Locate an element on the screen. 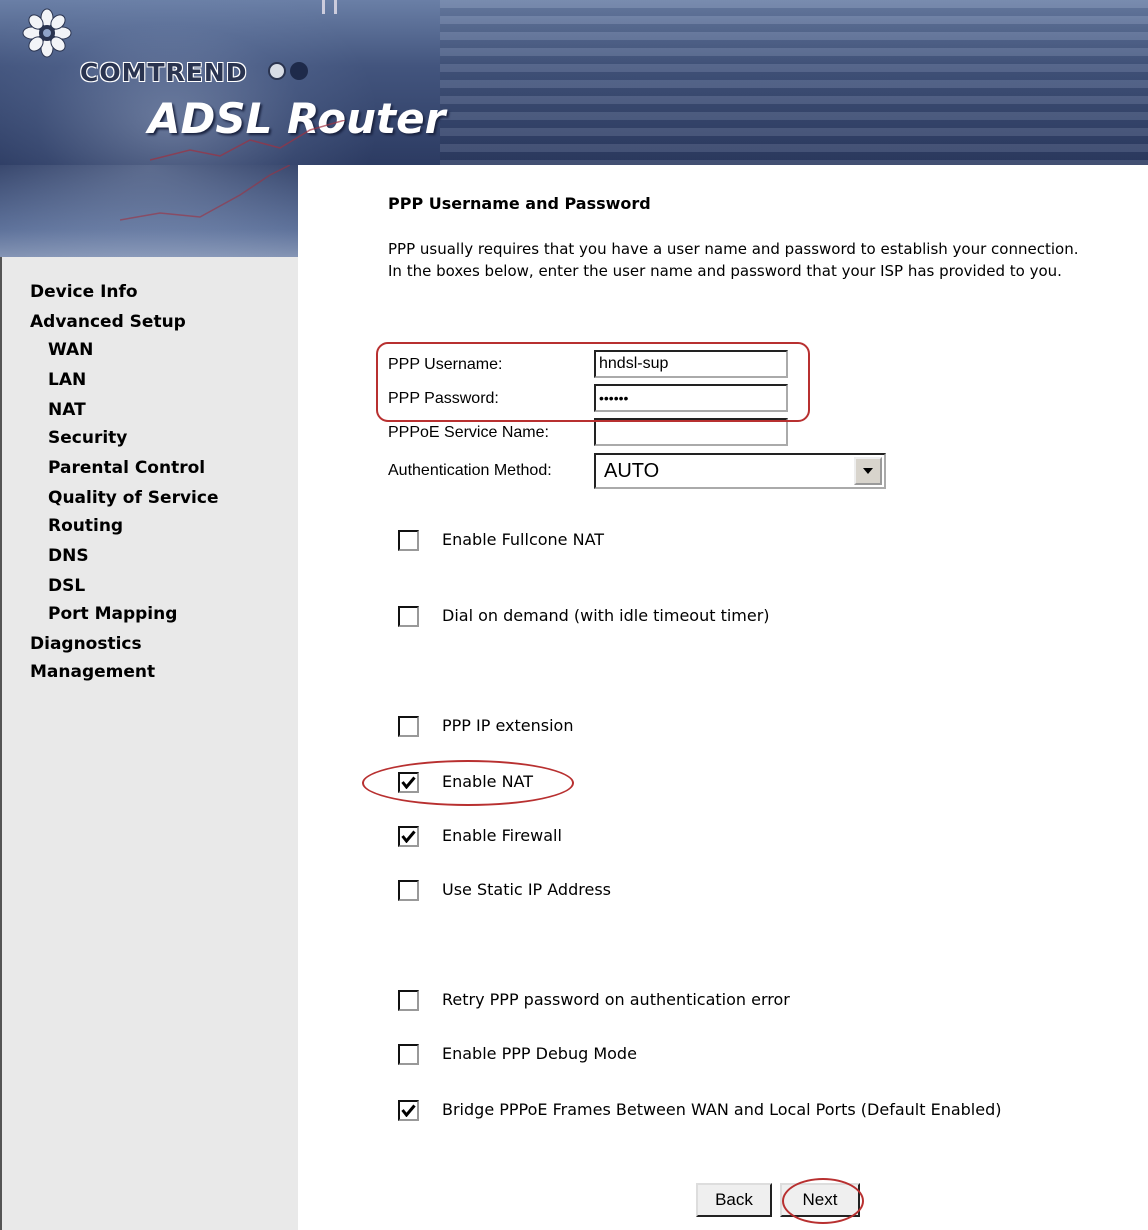 This screenshot has height=1230, width=1148. ppp-username-label: PPP Username: is located at coordinates (445, 364).